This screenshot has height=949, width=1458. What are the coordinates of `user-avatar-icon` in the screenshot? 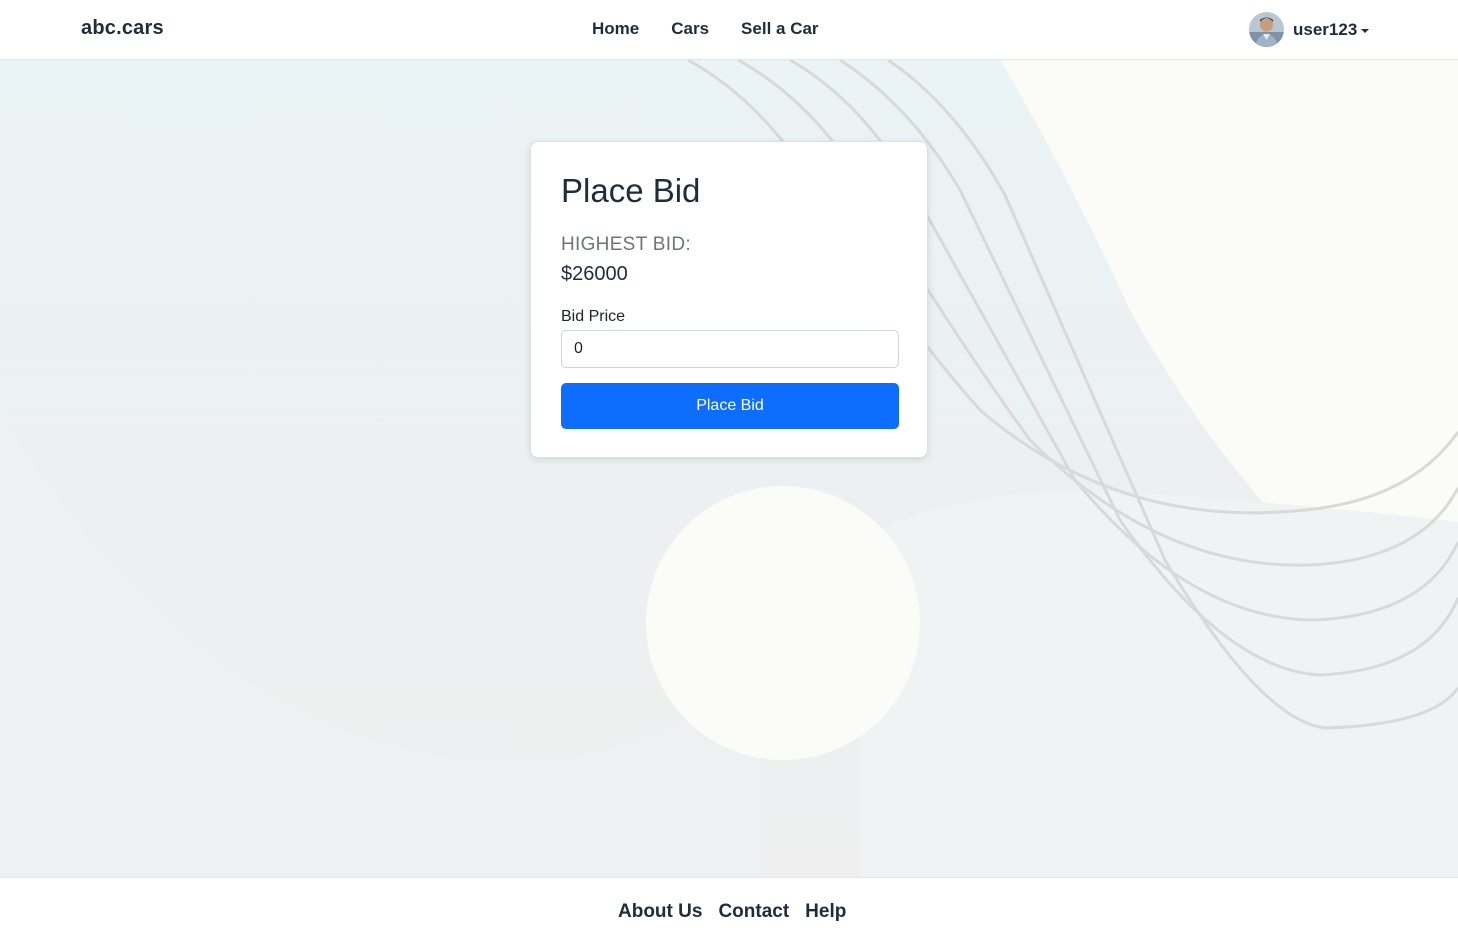 It's located at (1266, 29).